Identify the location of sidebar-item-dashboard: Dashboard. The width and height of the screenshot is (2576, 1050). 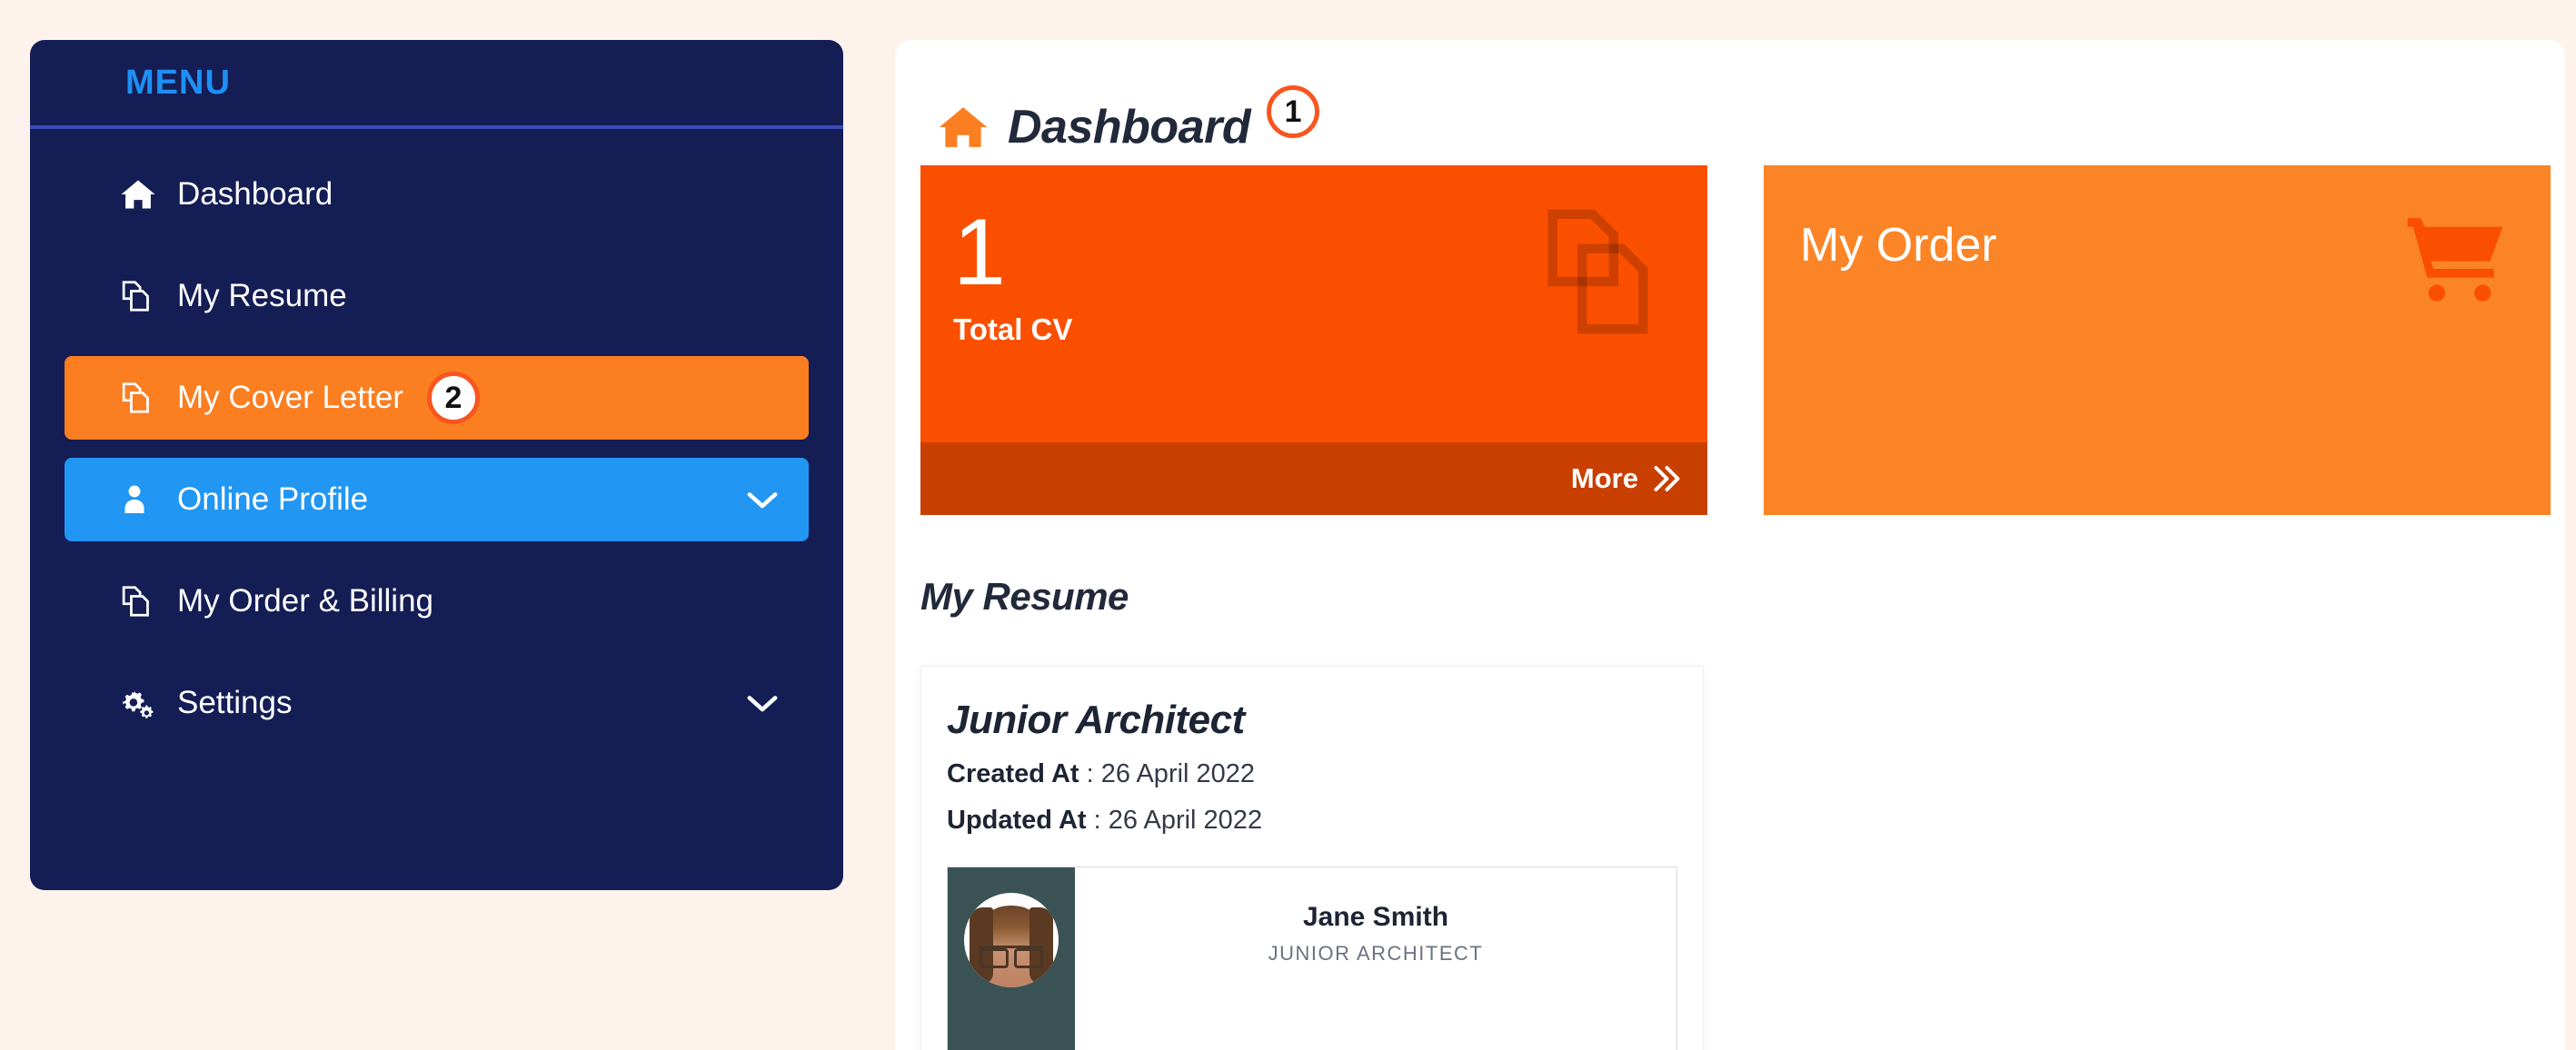
(437, 194).